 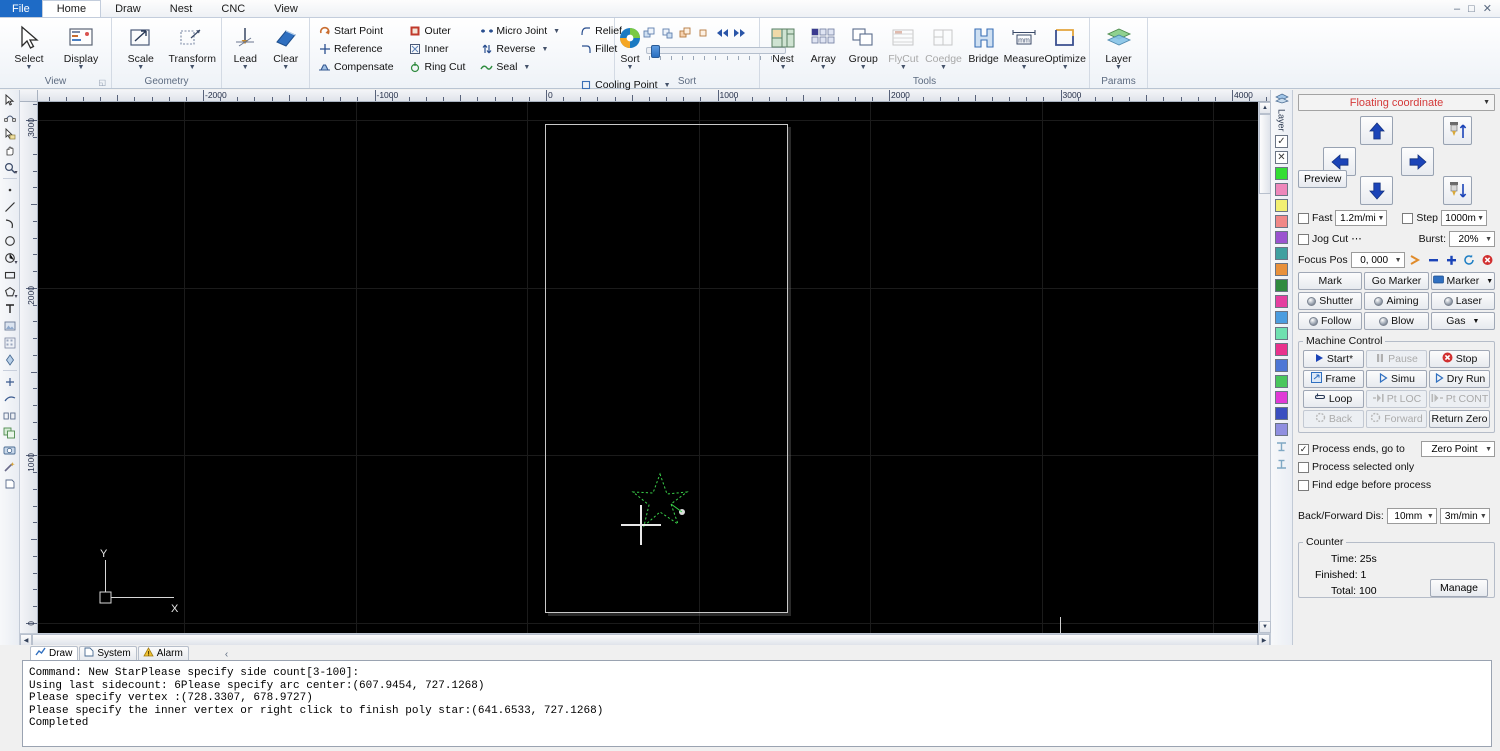 What do you see at coordinates (10, 150) in the screenshot?
I see `pan-hand-icon` at bounding box center [10, 150].